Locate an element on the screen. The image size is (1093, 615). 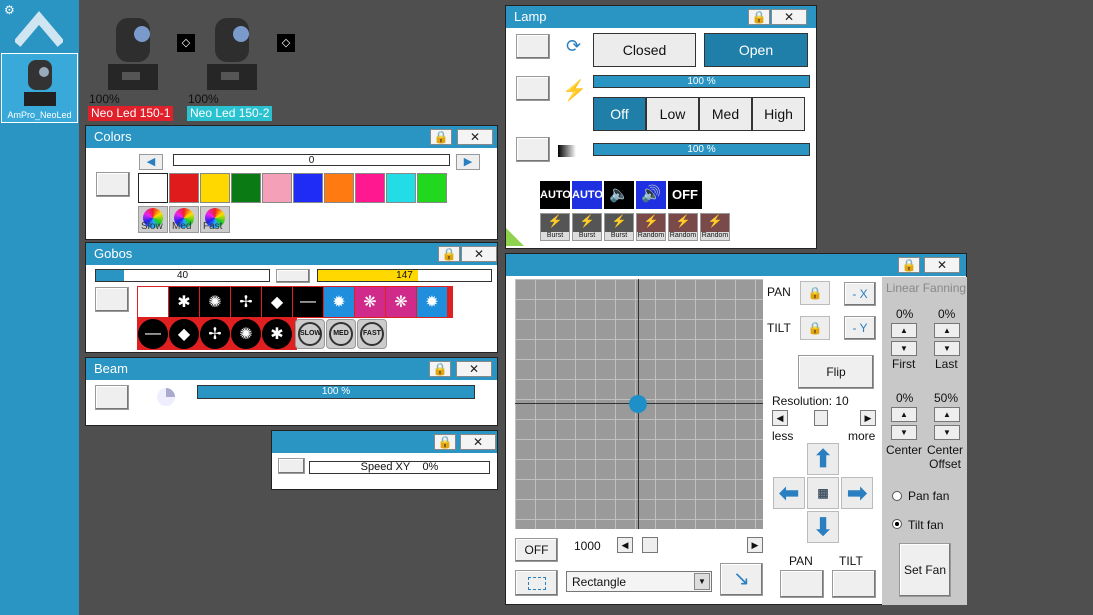
color-apply-button is located at coordinates (113, 184).